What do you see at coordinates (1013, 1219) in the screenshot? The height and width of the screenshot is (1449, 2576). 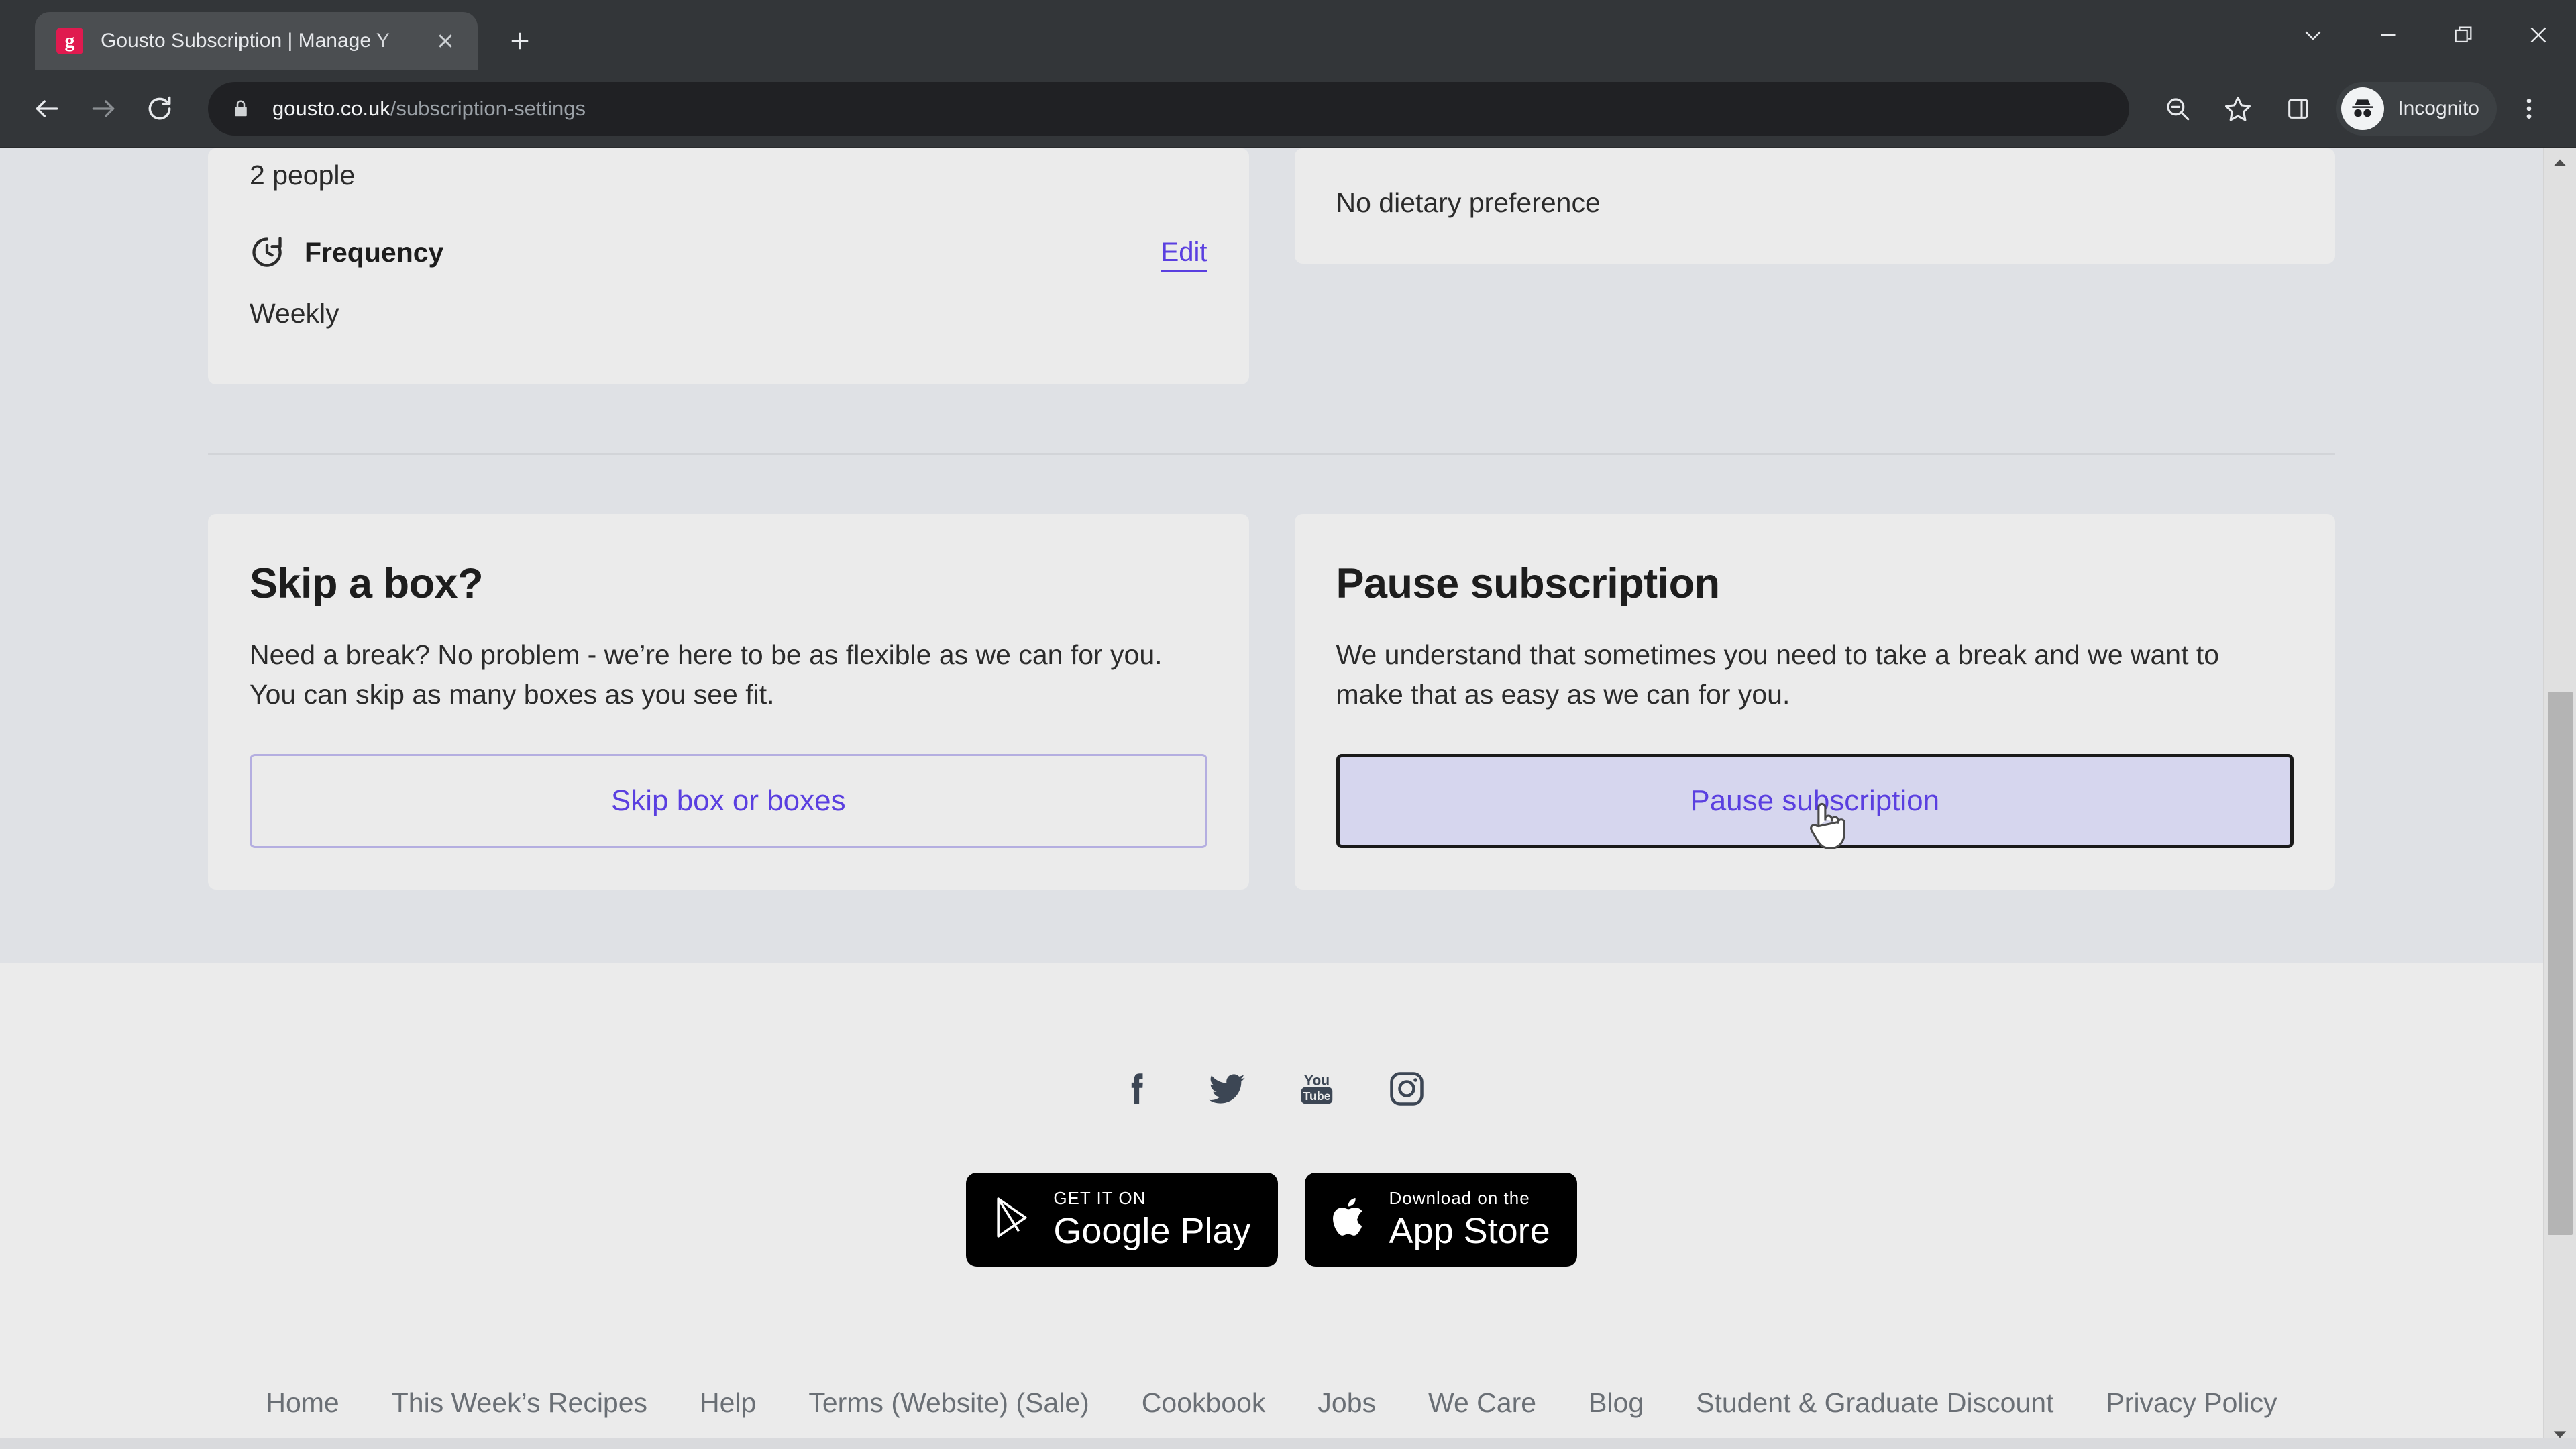 I see `google-play-icon` at bounding box center [1013, 1219].